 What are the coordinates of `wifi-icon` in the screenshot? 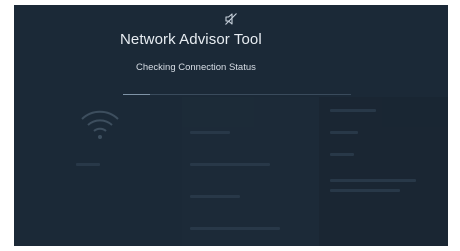 It's located at (100, 124).